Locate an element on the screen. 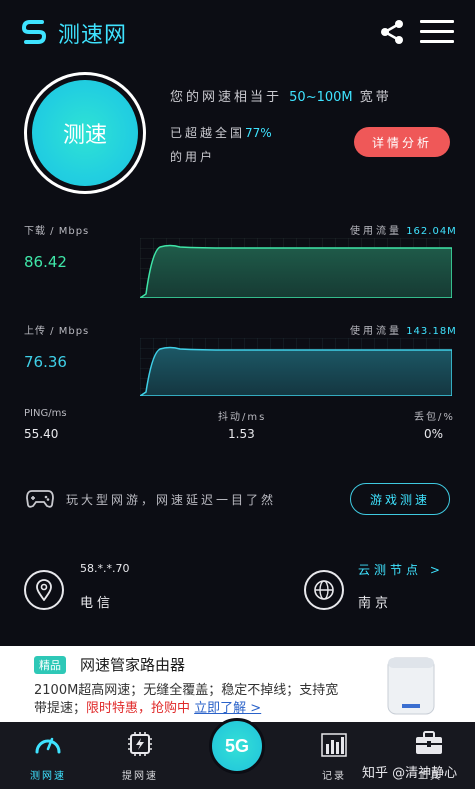  watermark: 知乎 @清神静心 is located at coordinates (410, 773).